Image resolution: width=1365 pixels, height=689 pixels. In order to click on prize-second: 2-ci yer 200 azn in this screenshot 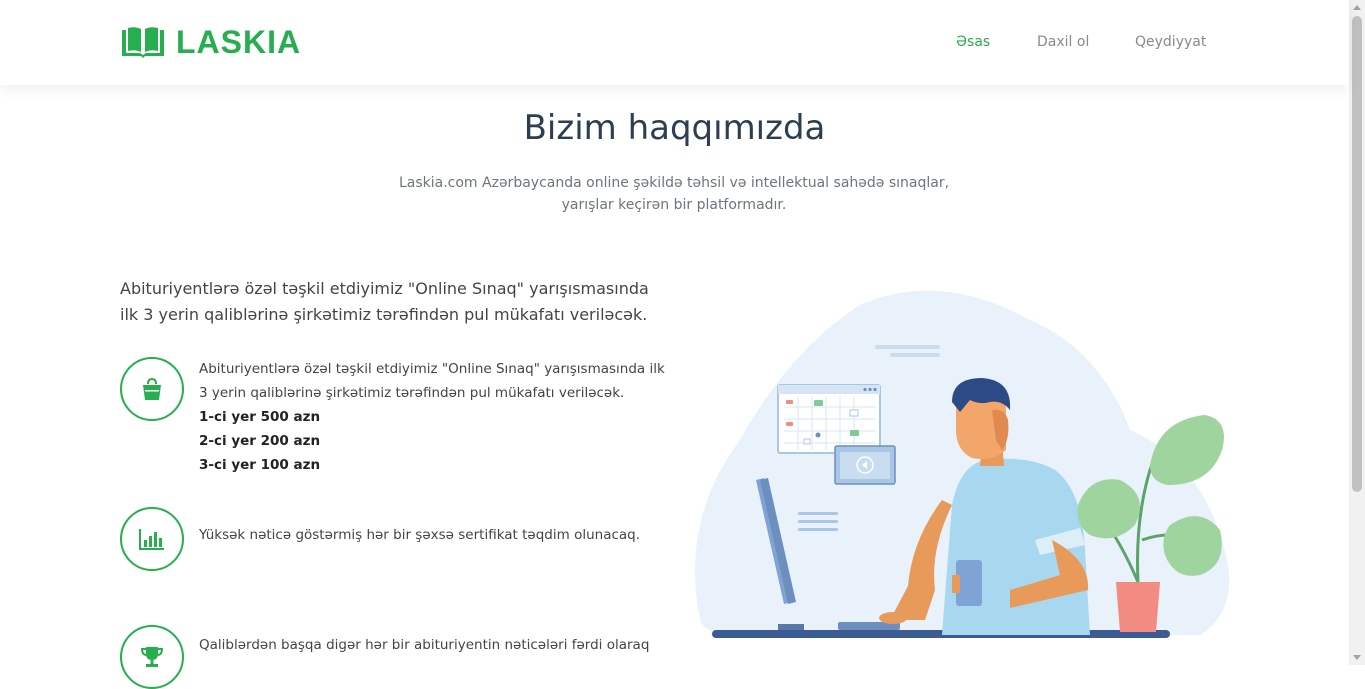, I will do `click(260, 441)`.